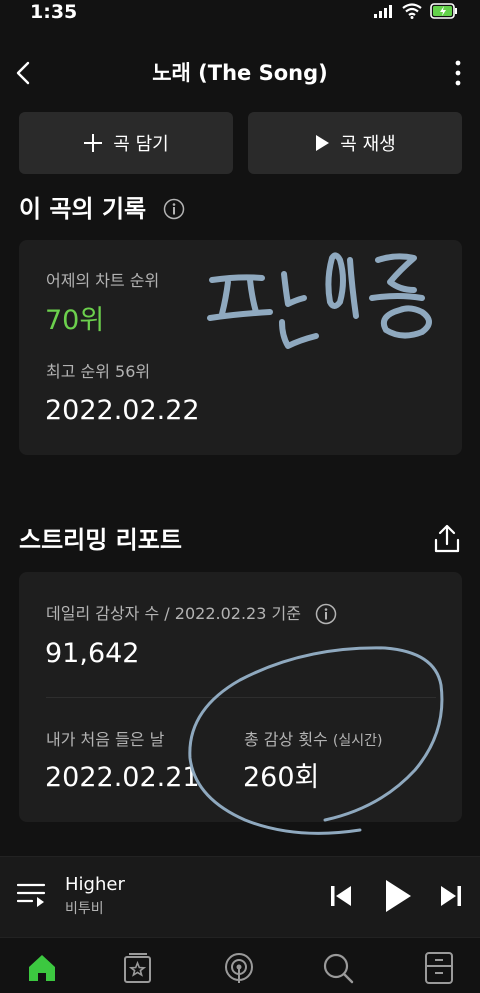 The height and width of the screenshot is (993, 480). Describe the element at coordinates (174, 209) in the screenshot. I see `info-icon` at that location.